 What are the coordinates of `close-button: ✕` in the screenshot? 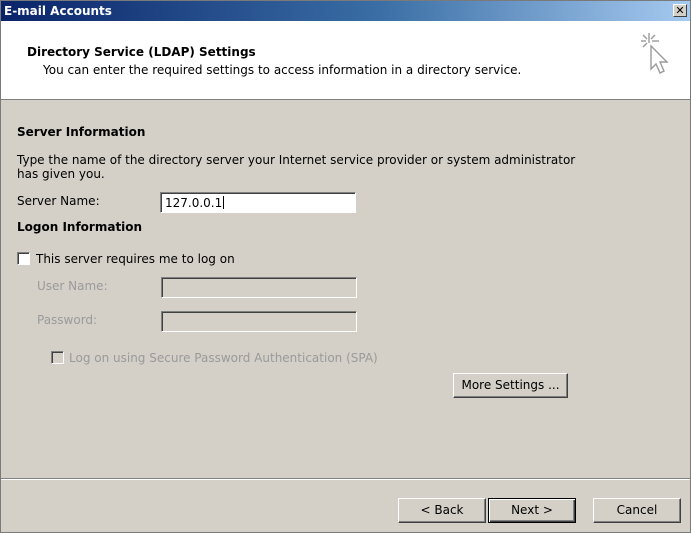 It's located at (680, 10).